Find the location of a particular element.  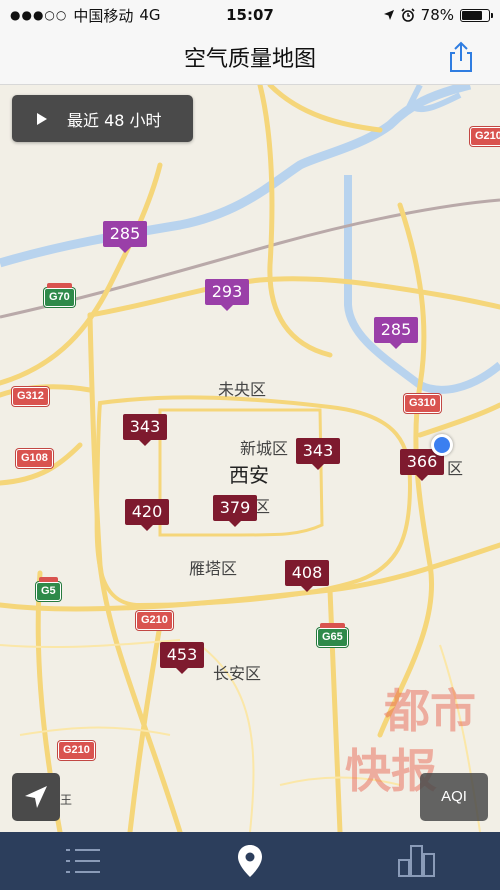

time-range-button: 最近 48 小时 is located at coordinates (102, 118).